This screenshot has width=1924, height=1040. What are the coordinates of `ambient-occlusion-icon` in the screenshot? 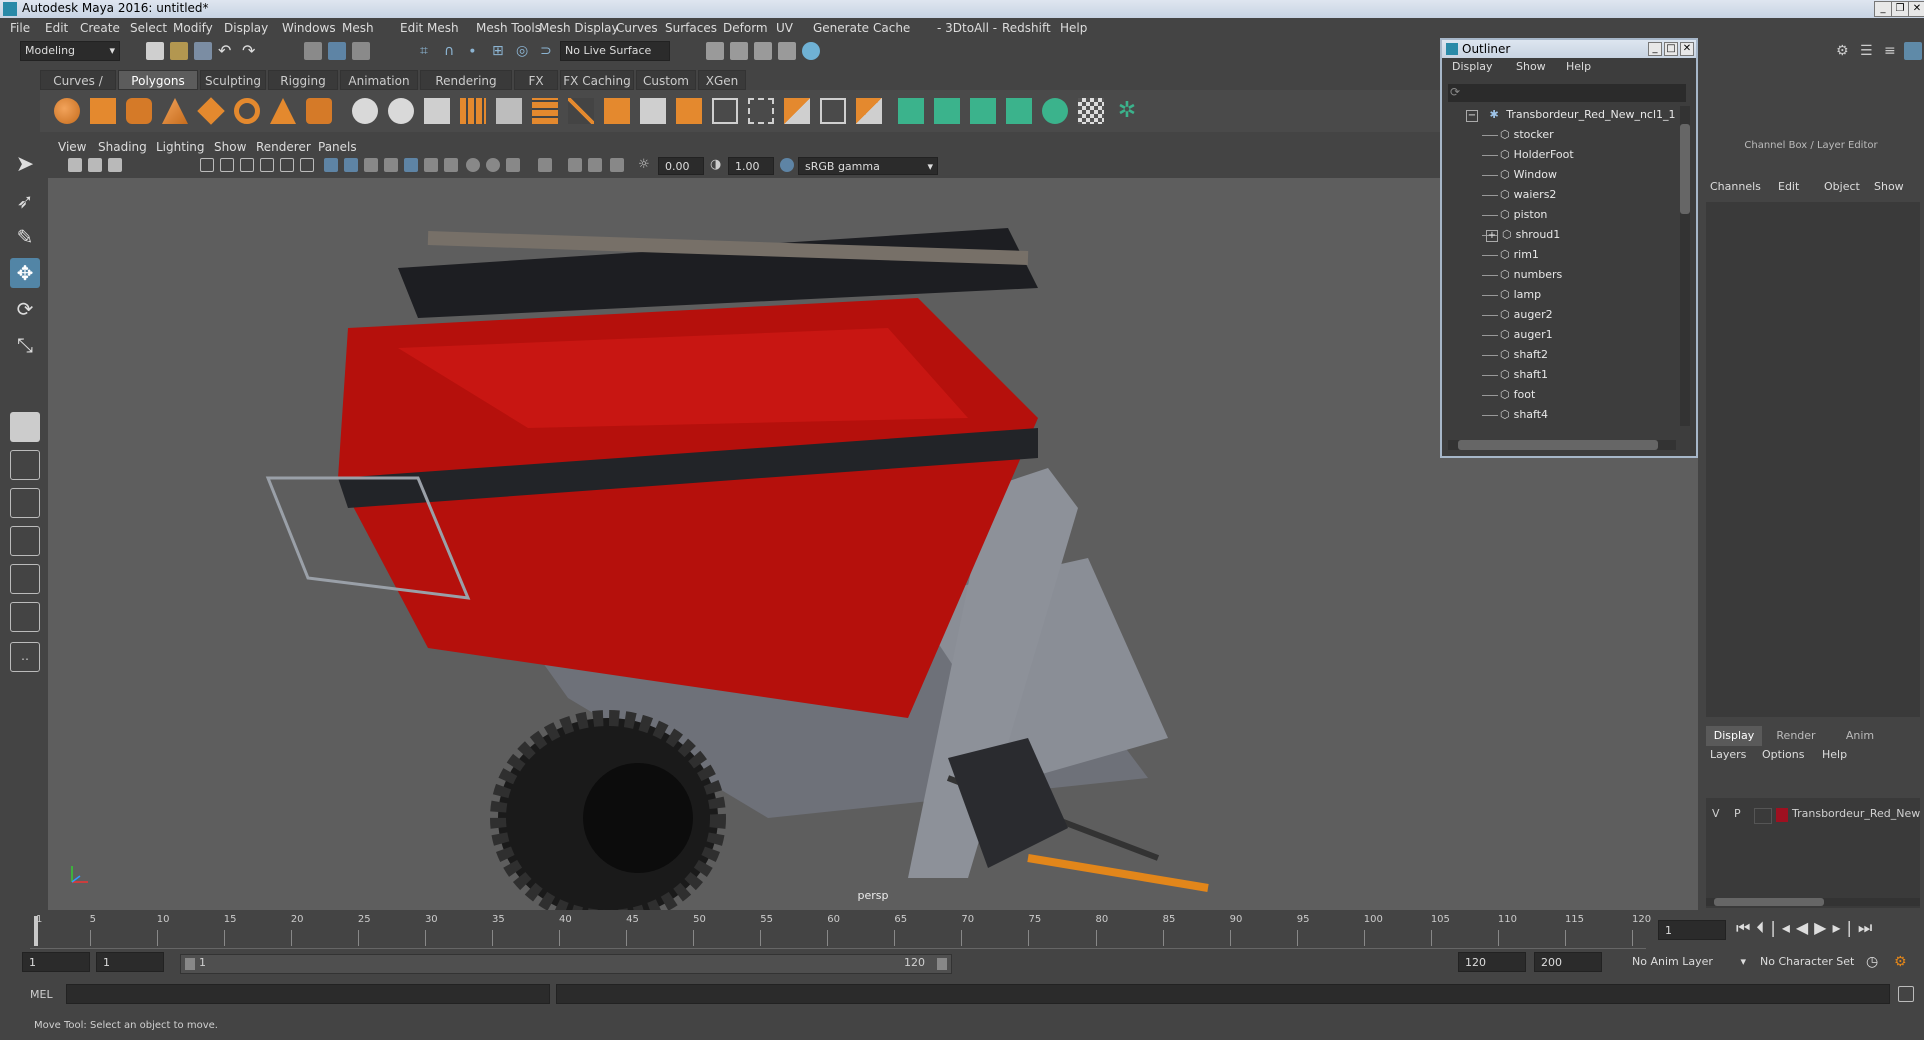 It's located at (473, 165).